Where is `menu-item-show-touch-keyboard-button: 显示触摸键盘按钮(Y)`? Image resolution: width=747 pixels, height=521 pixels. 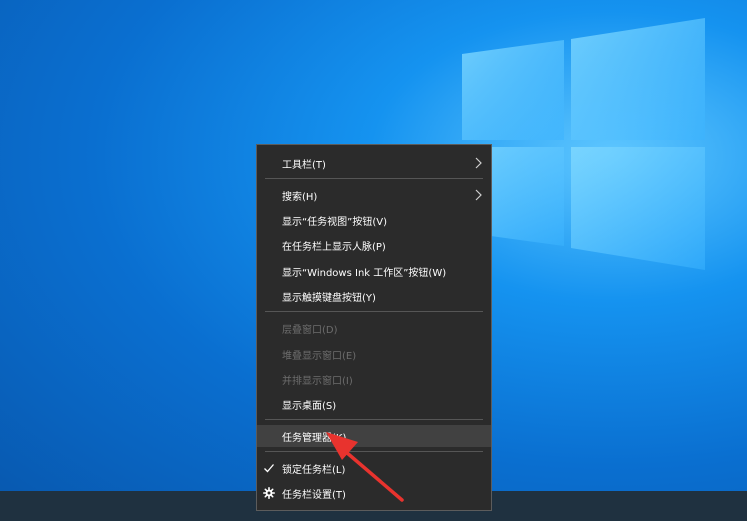
menu-item-show-touch-keyboard-button: 显示触摸键盘按钮(Y) is located at coordinates (374, 296).